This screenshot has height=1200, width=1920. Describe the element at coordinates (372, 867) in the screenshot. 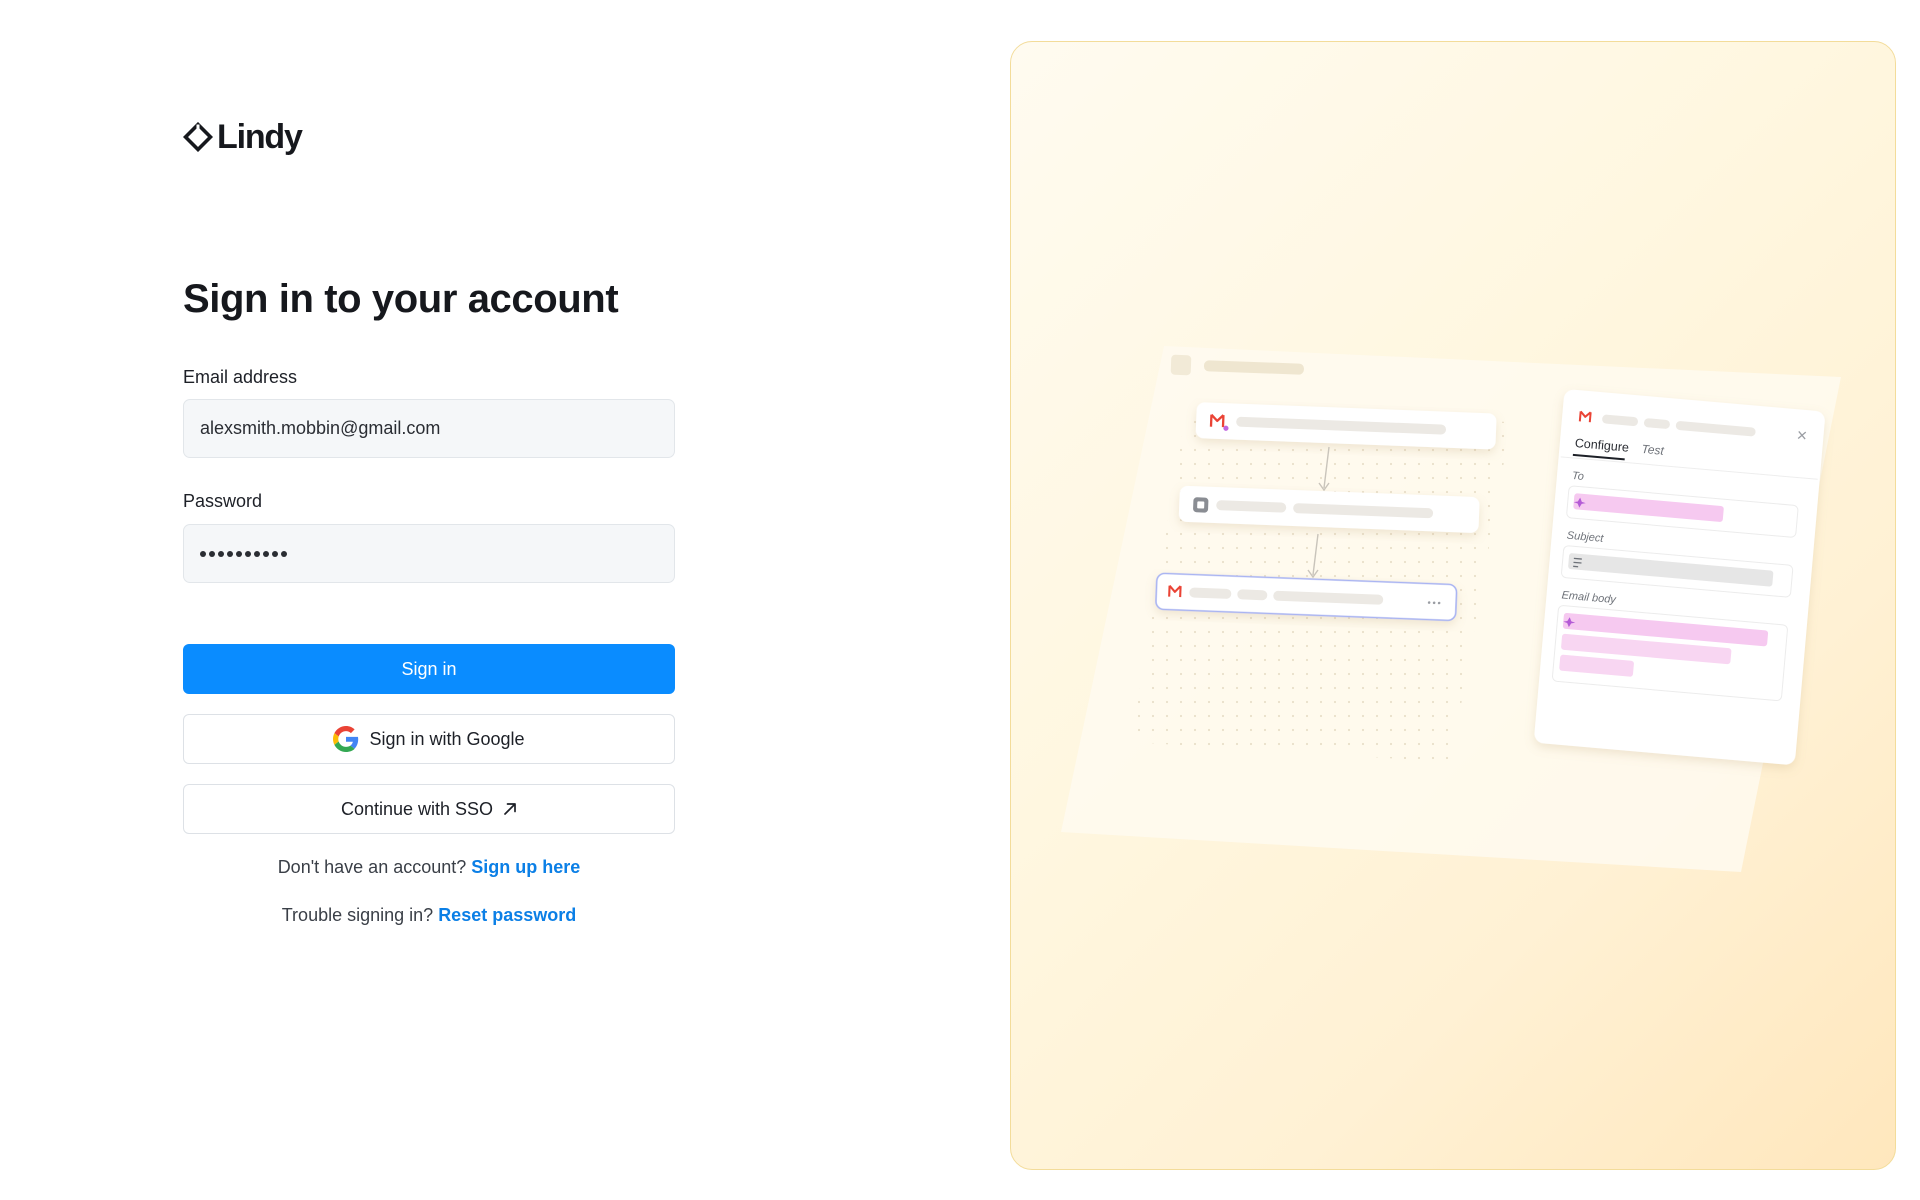

I see `signup-prompt-text: Don't have an account?` at that location.